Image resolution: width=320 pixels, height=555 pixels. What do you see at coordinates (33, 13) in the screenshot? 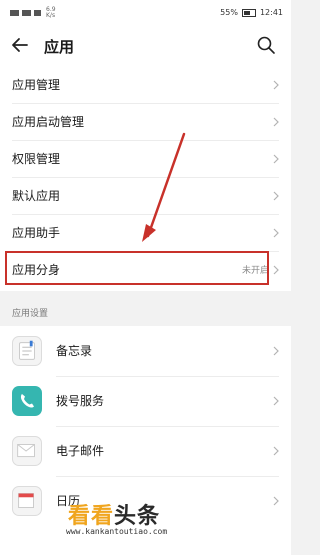
I see `status-left: 6.9 K/s` at bounding box center [33, 13].